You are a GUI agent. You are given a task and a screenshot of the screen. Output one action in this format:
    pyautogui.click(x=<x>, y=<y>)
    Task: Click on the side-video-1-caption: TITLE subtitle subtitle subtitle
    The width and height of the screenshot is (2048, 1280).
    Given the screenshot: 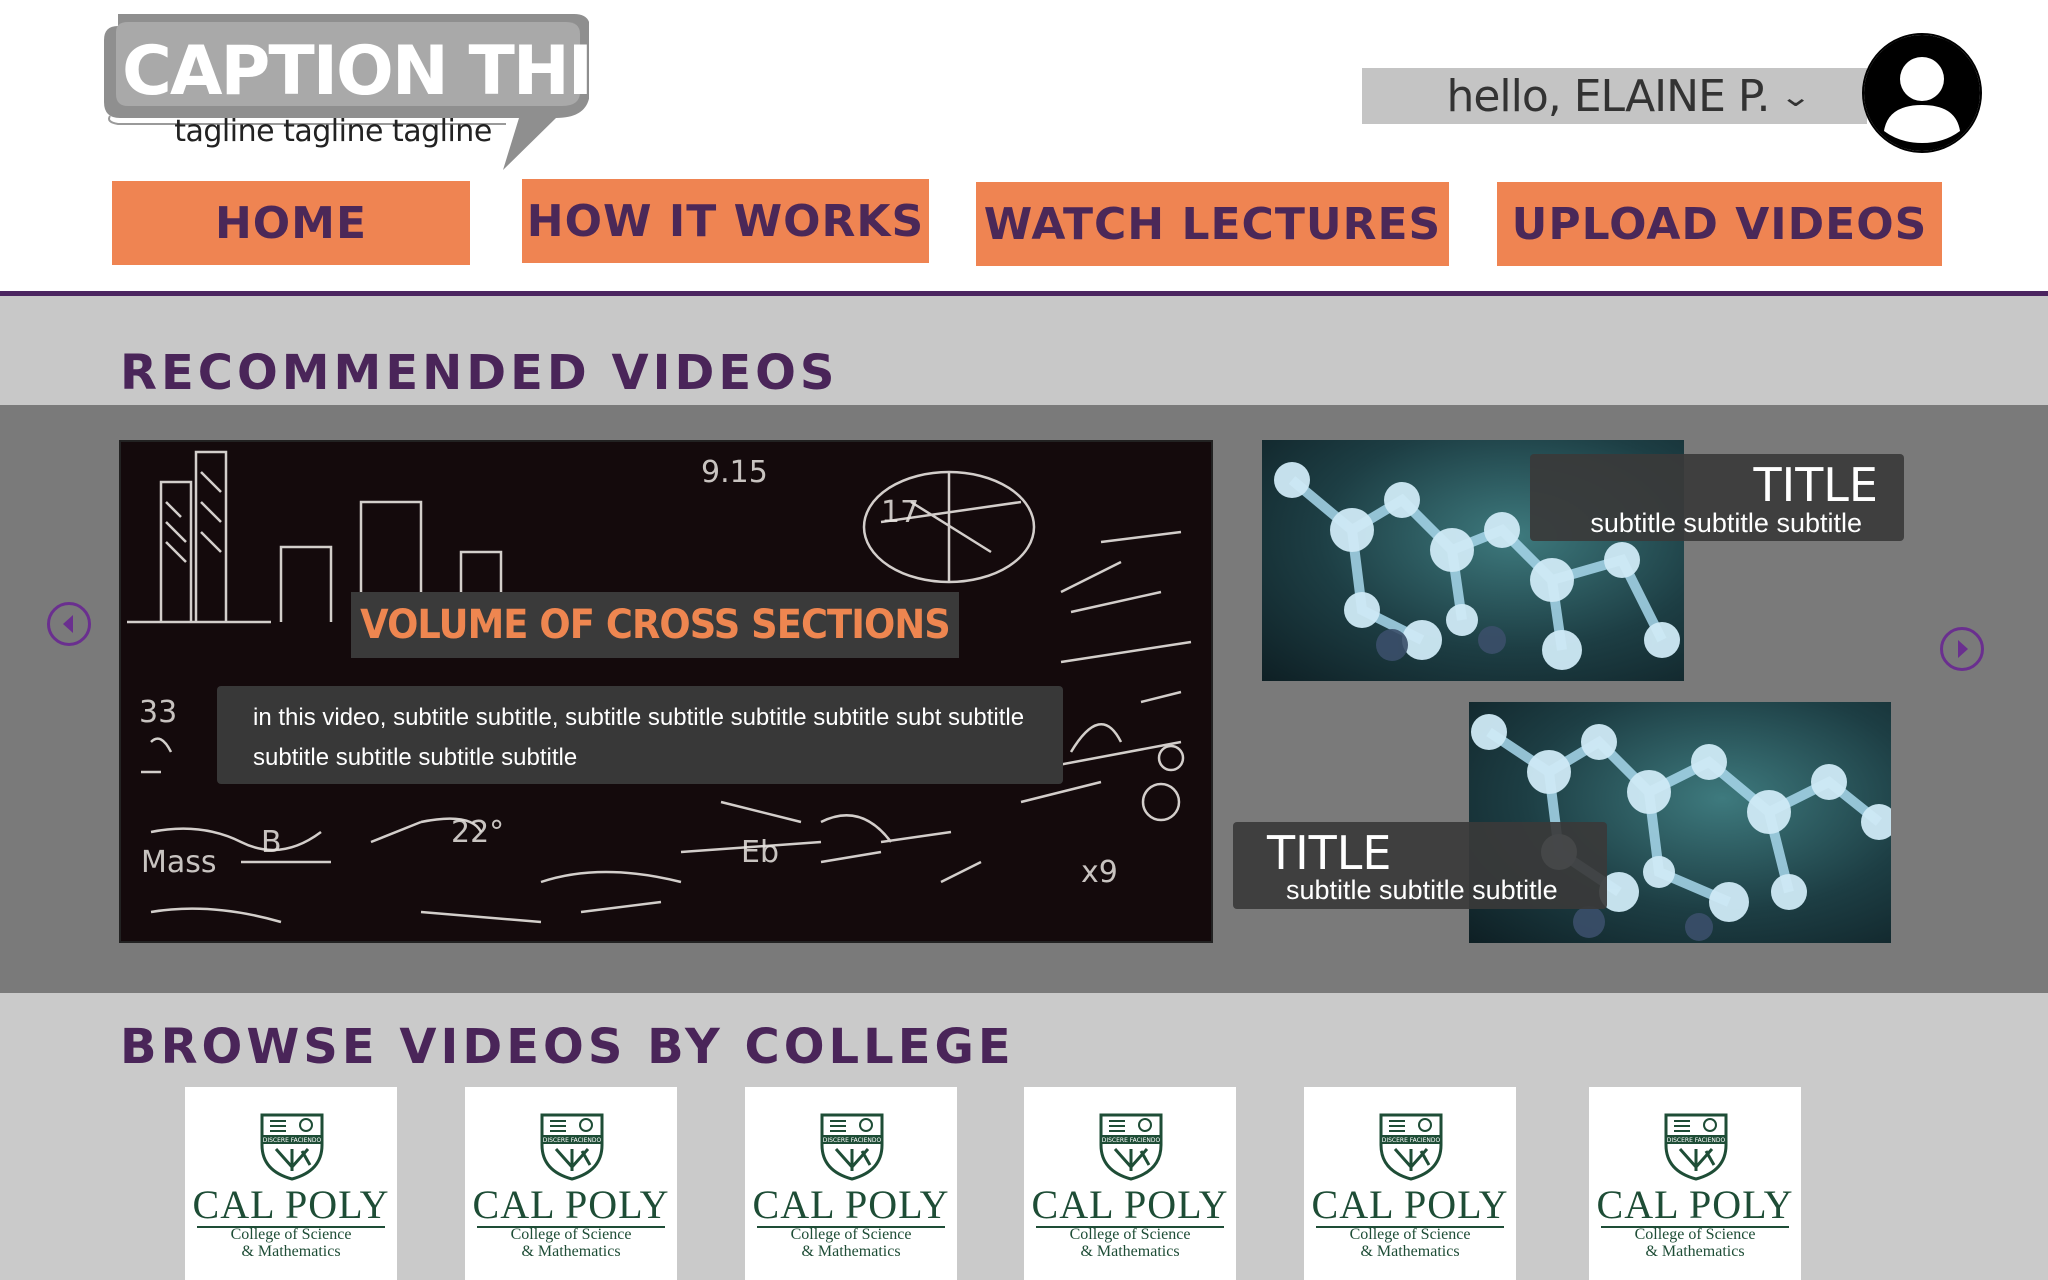 What is the action you would take?
    pyautogui.click(x=1717, y=497)
    